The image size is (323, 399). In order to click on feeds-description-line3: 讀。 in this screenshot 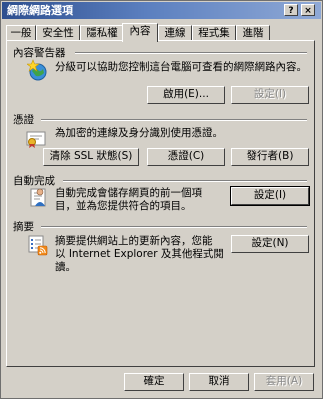, I will do `click(65, 267)`.